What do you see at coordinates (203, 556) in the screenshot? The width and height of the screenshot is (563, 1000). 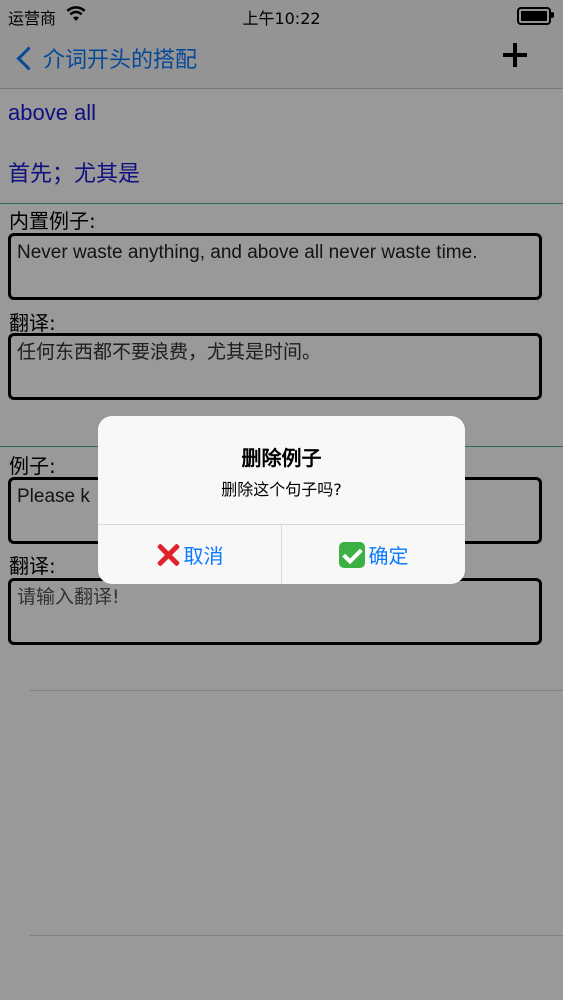 I see `cancel-label: 取消` at bounding box center [203, 556].